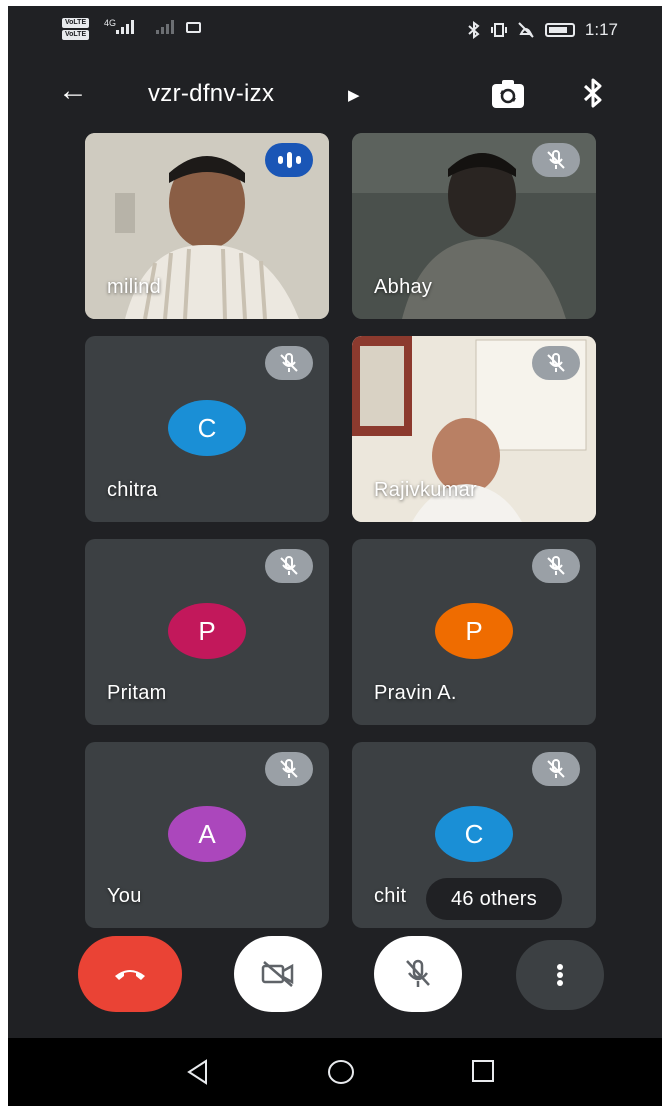  Describe the element at coordinates (76, 35) in the screenshot. I see `sim2-badge: VoLTE` at that location.